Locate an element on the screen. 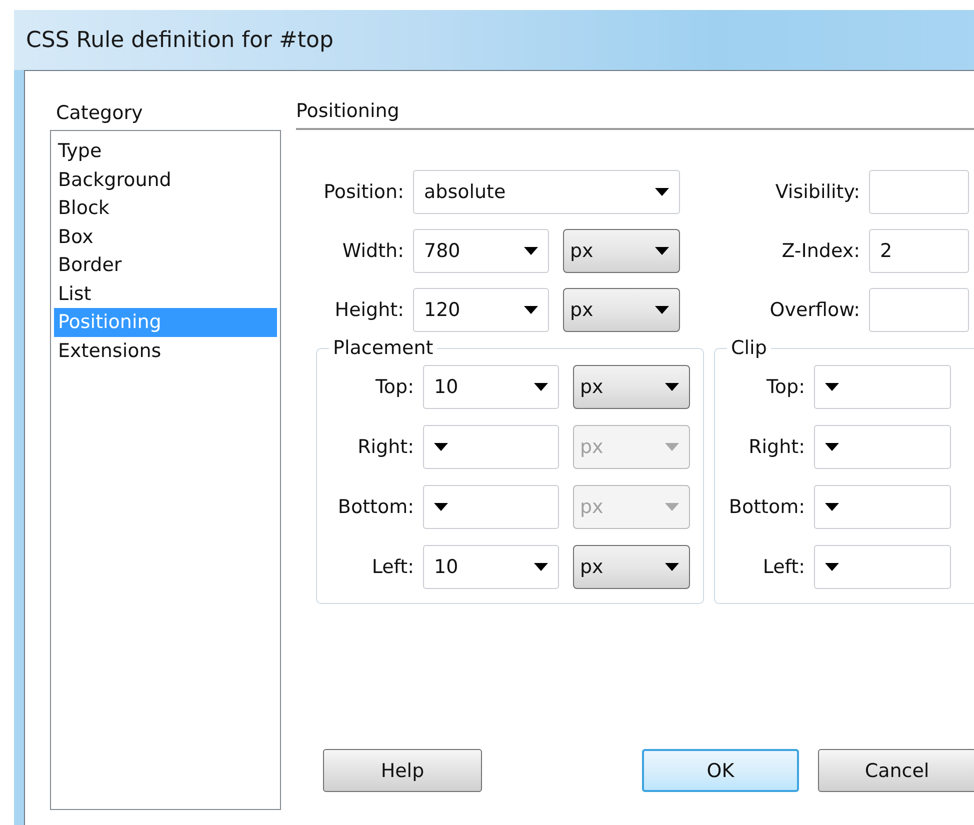 The image size is (974, 825). field-label: Z-Index: is located at coordinates (820, 251).